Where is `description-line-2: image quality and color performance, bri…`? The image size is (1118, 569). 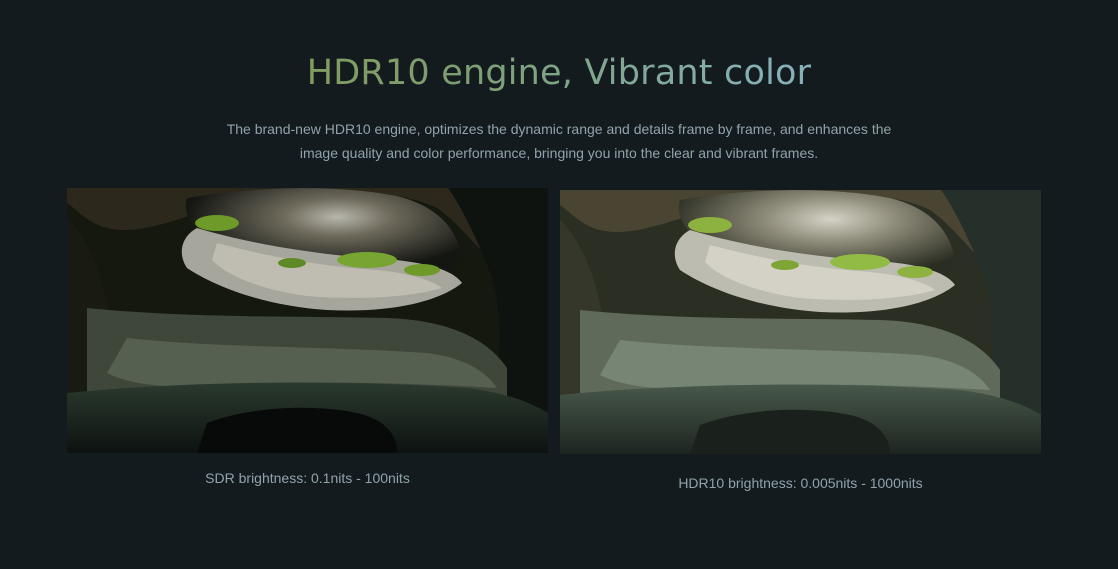
description-line-2: image quality and color performance, bri… is located at coordinates (559, 153).